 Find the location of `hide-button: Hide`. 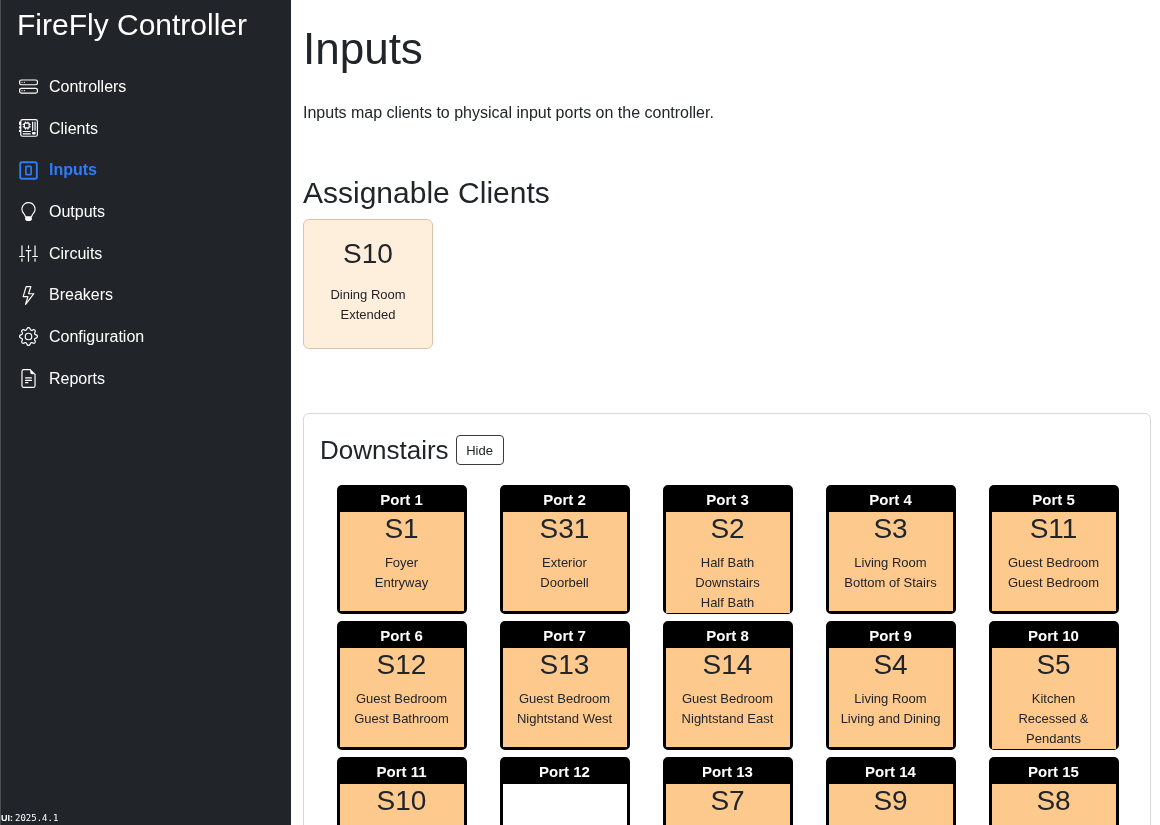

hide-button: Hide is located at coordinates (479, 450).